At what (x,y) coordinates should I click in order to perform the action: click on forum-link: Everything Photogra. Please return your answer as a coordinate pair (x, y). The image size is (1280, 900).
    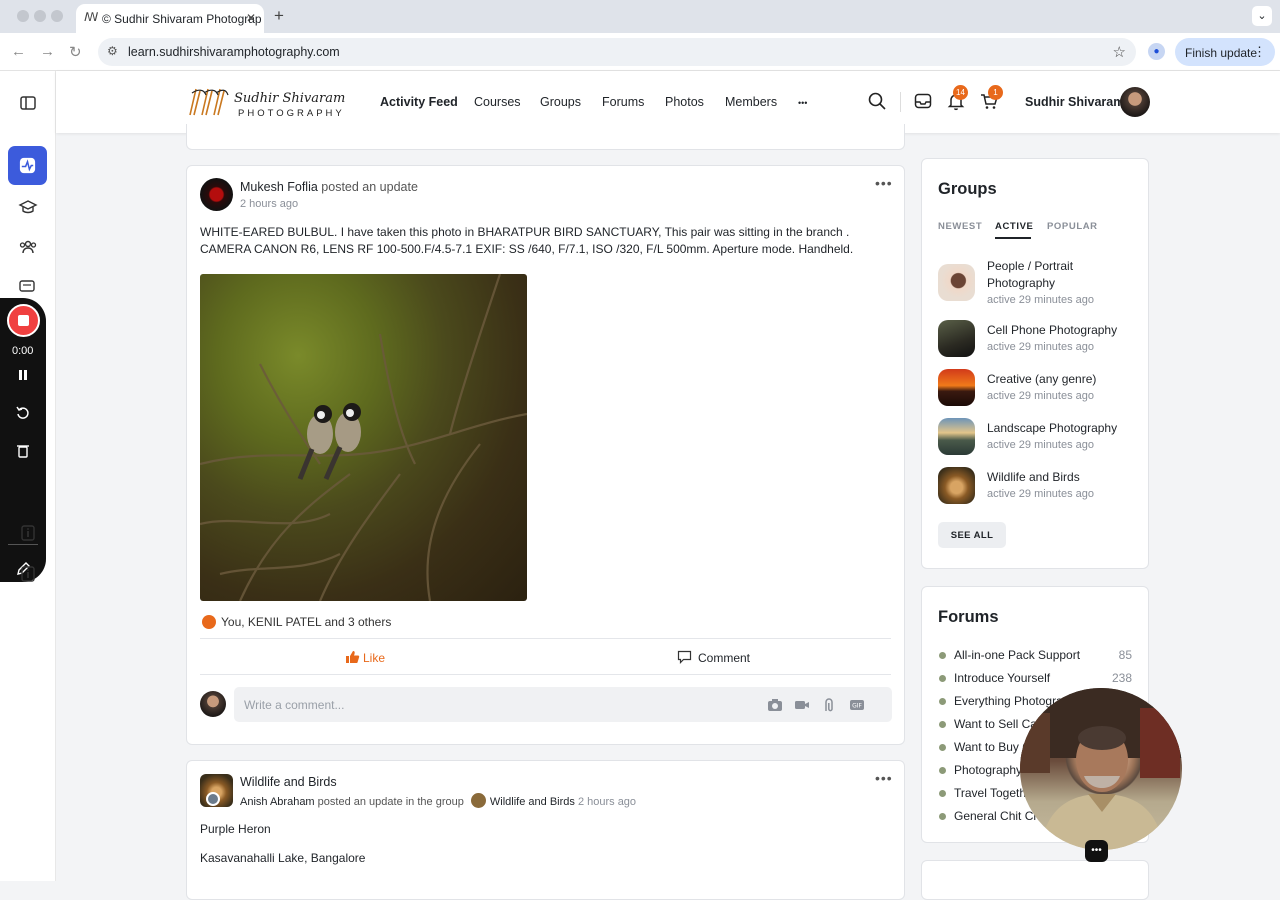
    Looking at the image, I should click on (1008, 701).